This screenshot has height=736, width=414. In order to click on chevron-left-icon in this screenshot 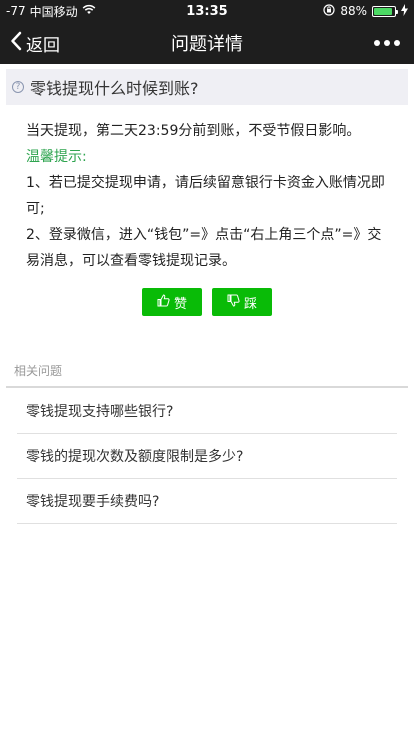, I will do `click(16, 43)`.